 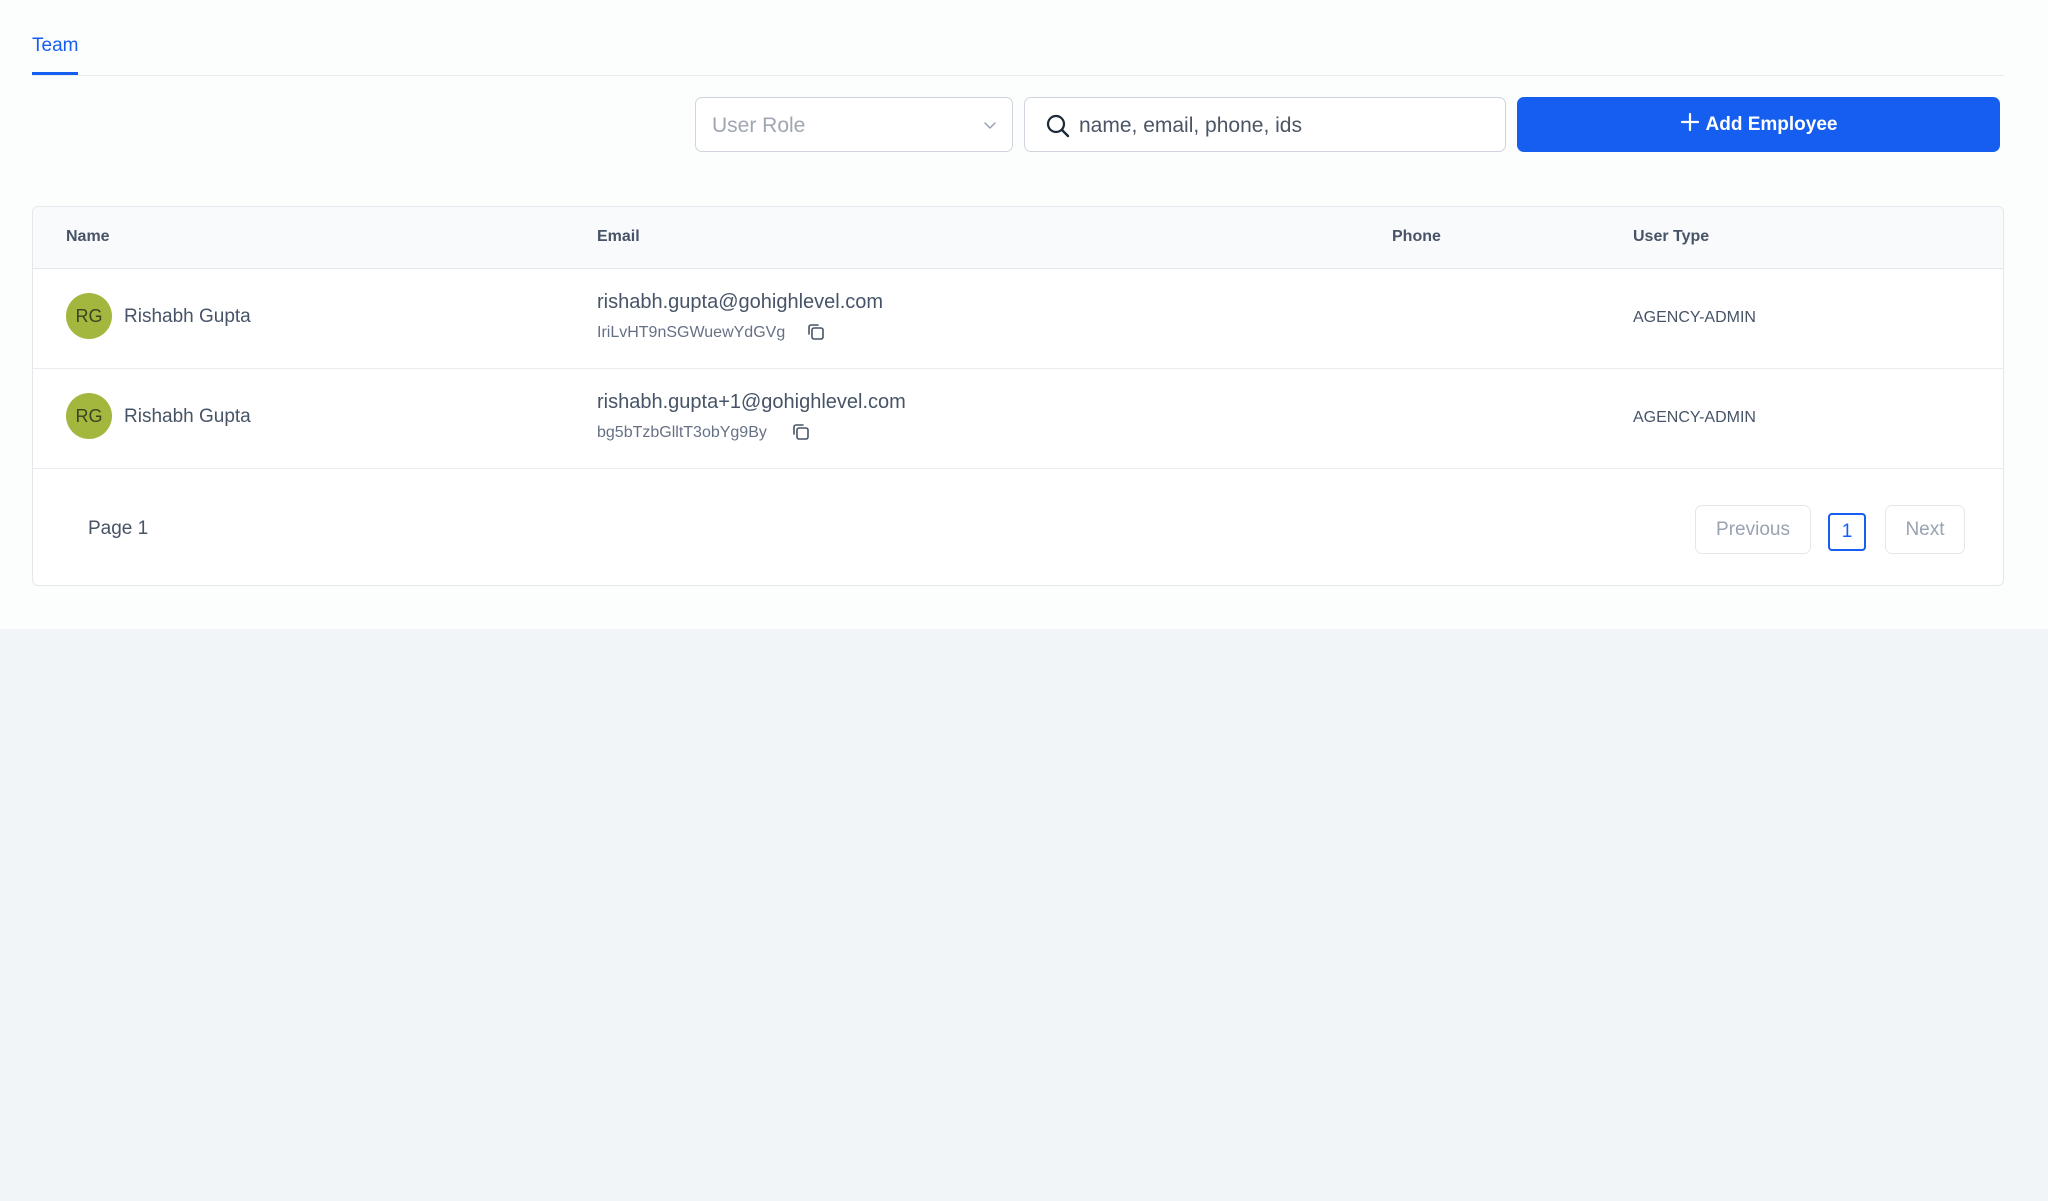 What do you see at coordinates (1018, 526) in the screenshot?
I see `pagination: Page 1 Previous 1 Next` at bounding box center [1018, 526].